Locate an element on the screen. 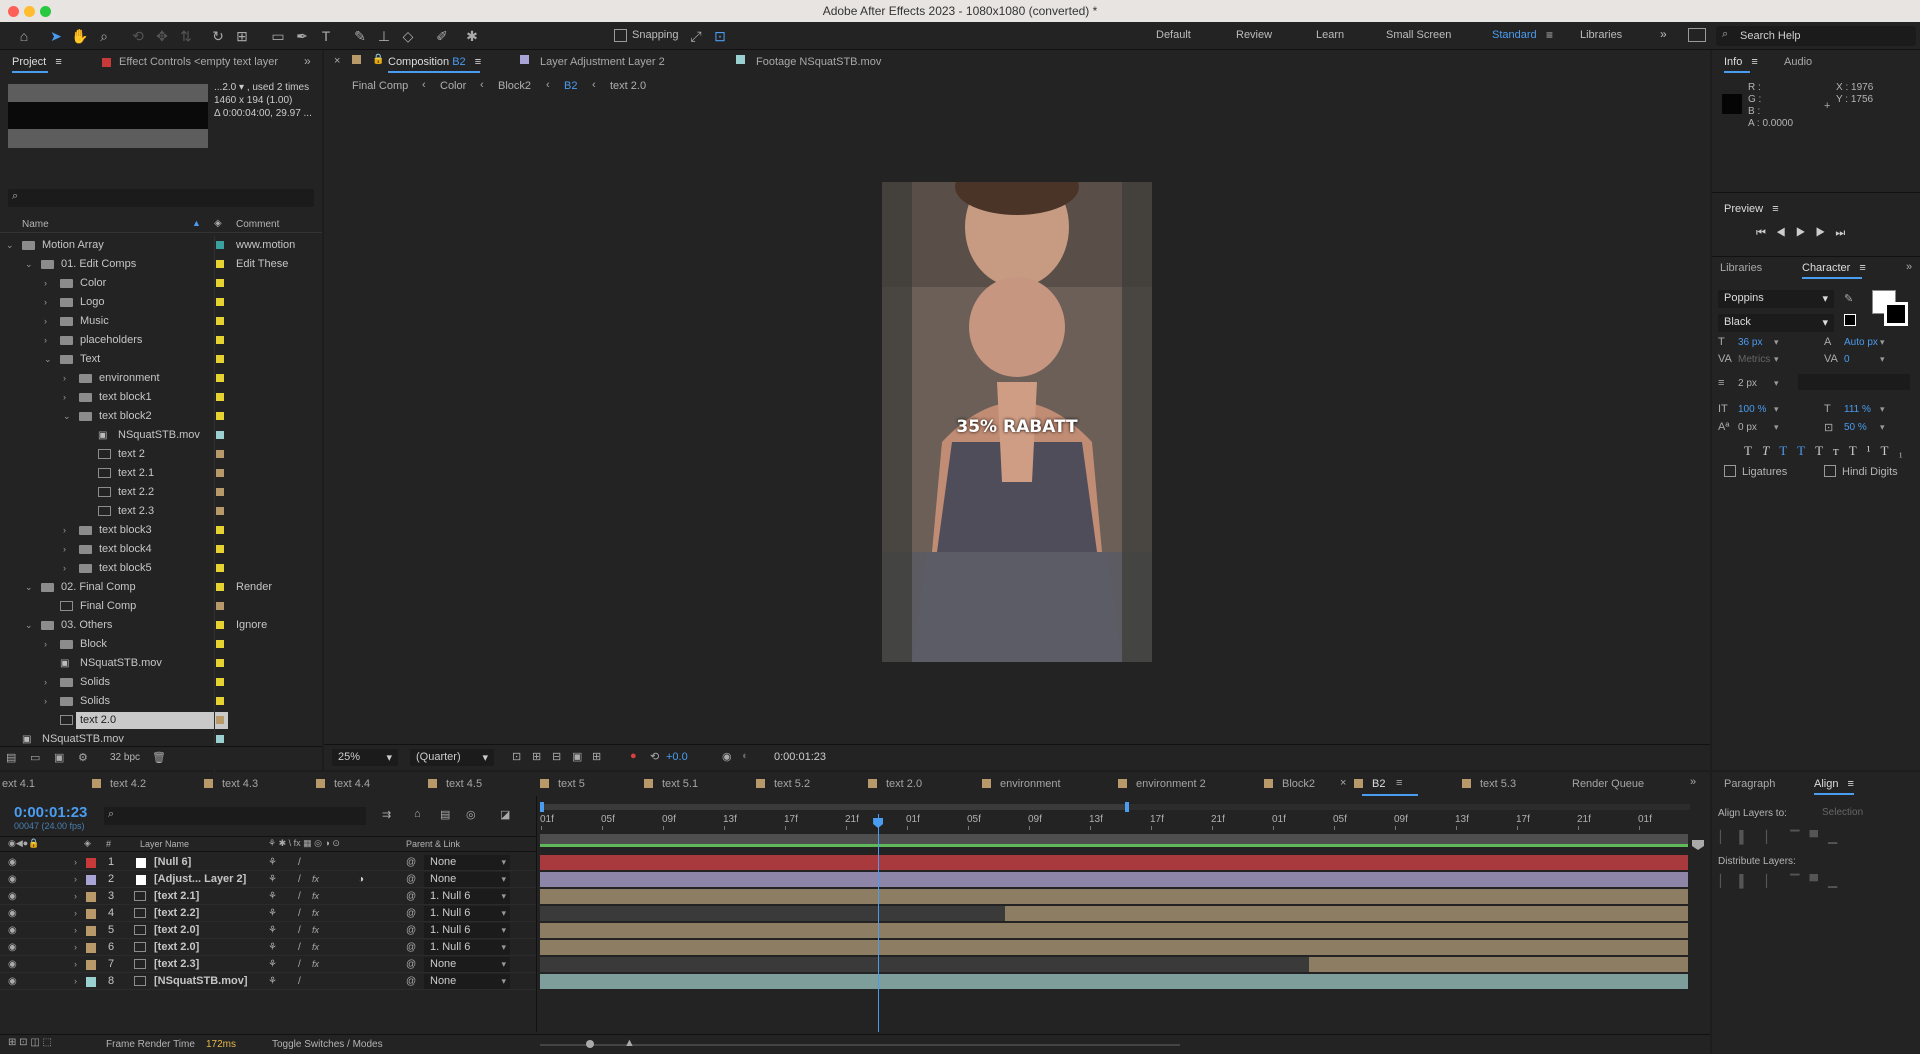 Image resolution: width=1920 pixels, height=1054 pixels. exposure-value: +0.0 is located at coordinates (677, 757).